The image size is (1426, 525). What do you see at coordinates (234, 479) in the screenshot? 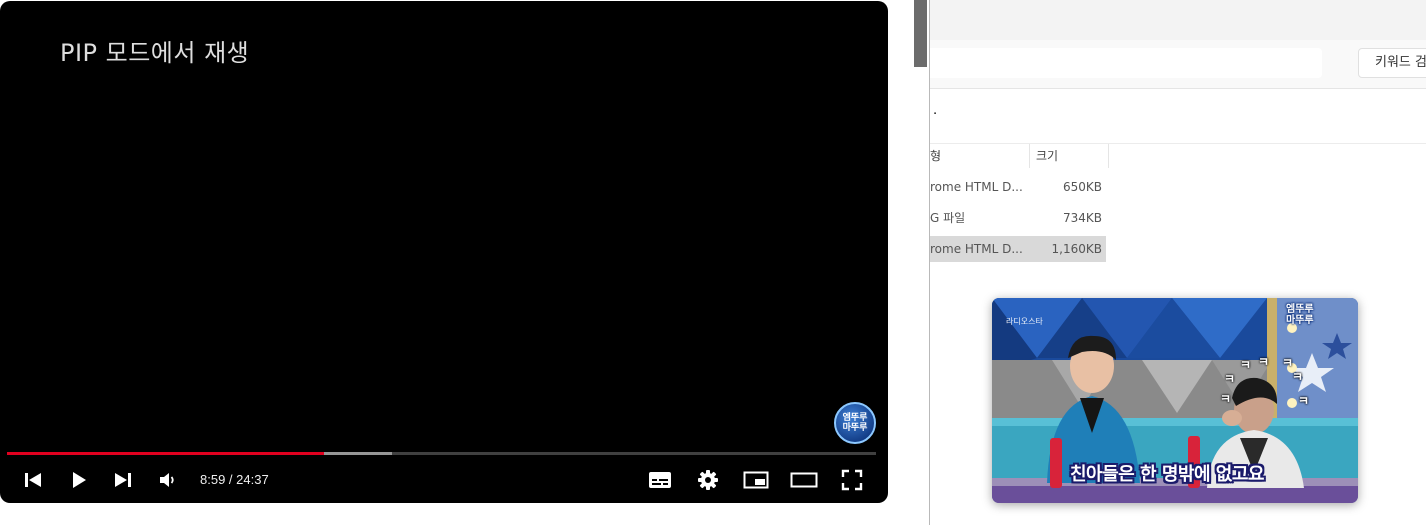
I see `time-display: 8:59 / 24:37` at bounding box center [234, 479].